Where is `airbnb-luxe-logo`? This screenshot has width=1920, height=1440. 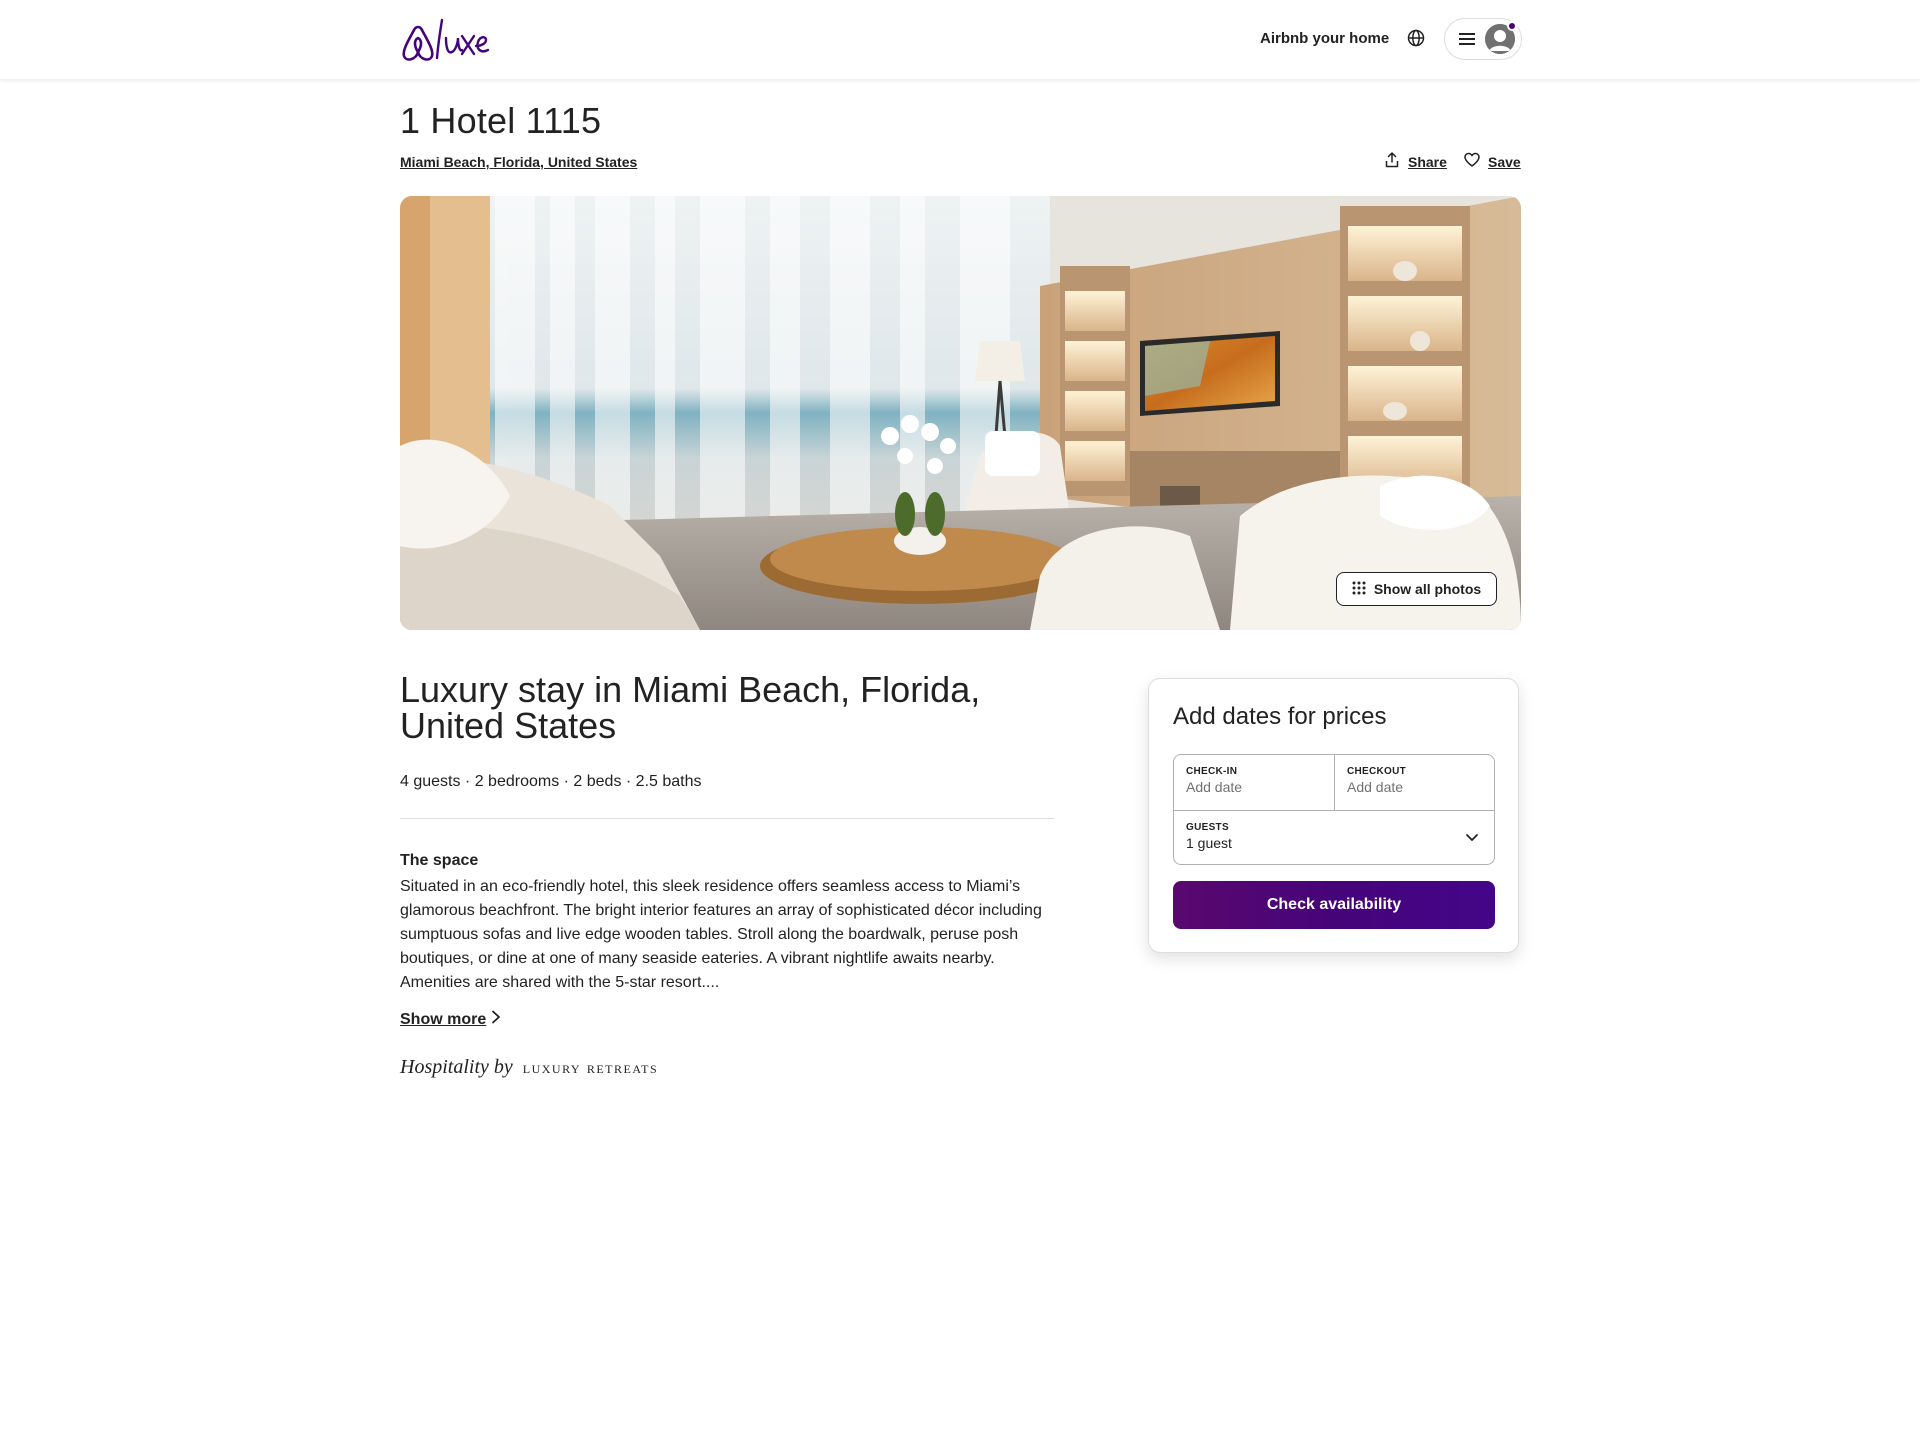 airbnb-luxe-logo is located at coordinates (445, 39).